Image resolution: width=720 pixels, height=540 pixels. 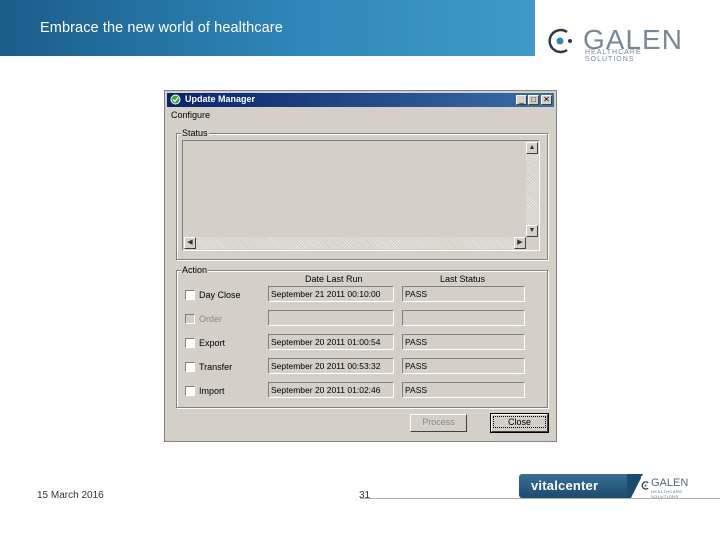 I want to click on galen-small-icon, so click(x=645, y=485).